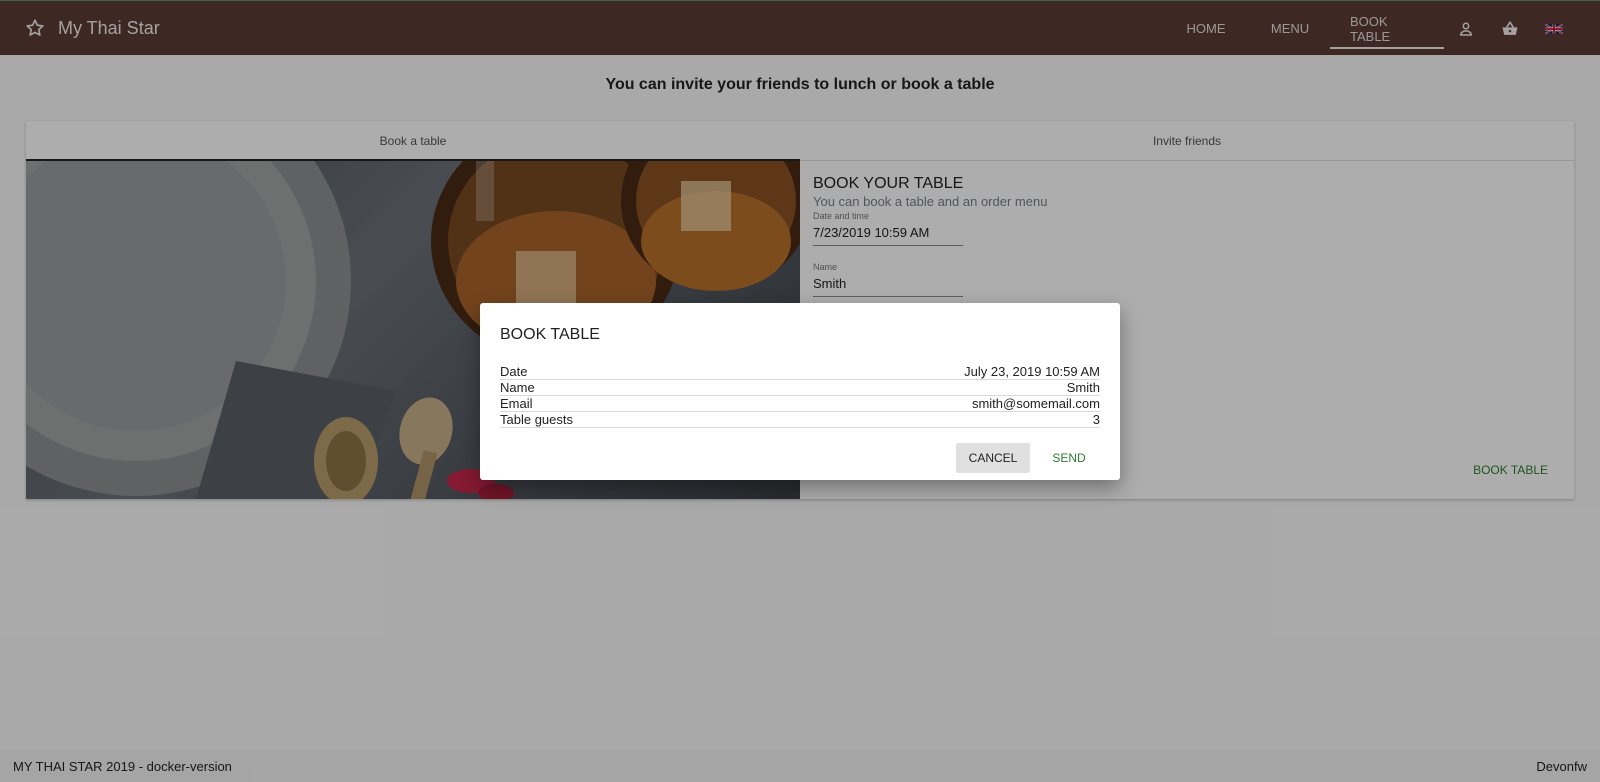 This screenshot has width=1600, height=782. What do you see at coordinates (1083, 387) in the screenshot?
I see `summary-value: Smith` at bounding box center [1083, 387].